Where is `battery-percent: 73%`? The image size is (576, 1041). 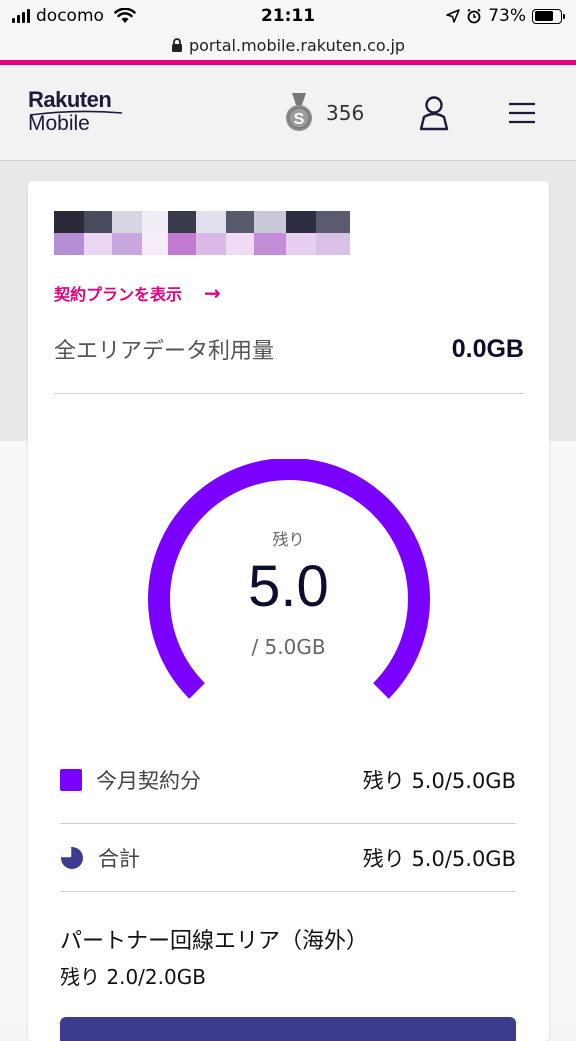 battery-percent: 73% is located at coordinates (507, 16).